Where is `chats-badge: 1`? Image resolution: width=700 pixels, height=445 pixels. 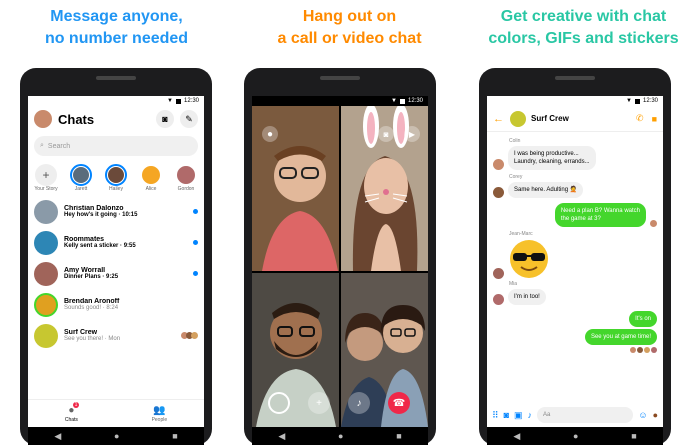 chats-badge: 1 is located at coordinates (76, 404).